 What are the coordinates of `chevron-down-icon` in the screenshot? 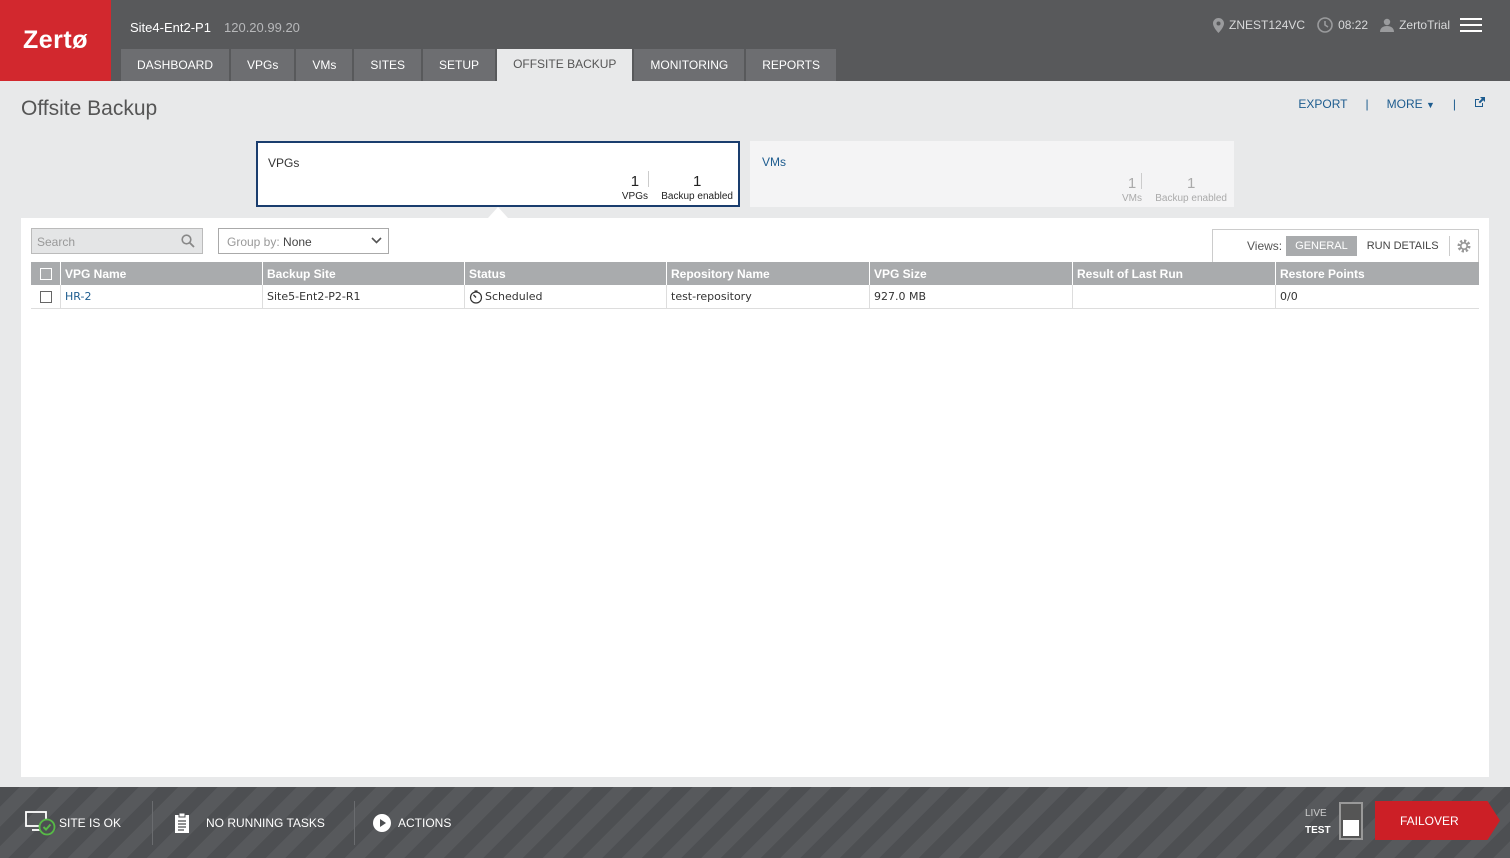 It's located at (376, 240).